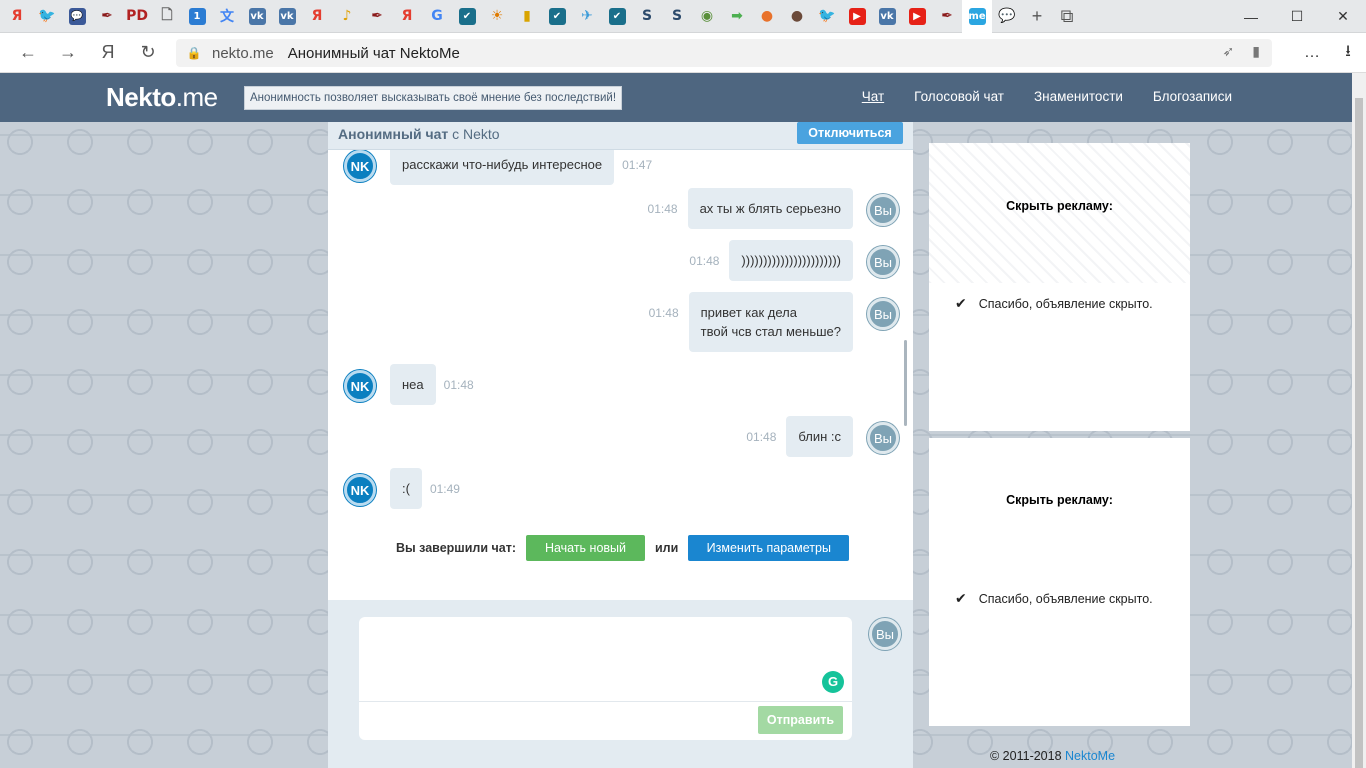 This screenshot has height=768, width=1366. I want to click on message-bubble: неа, so click(413, 384).